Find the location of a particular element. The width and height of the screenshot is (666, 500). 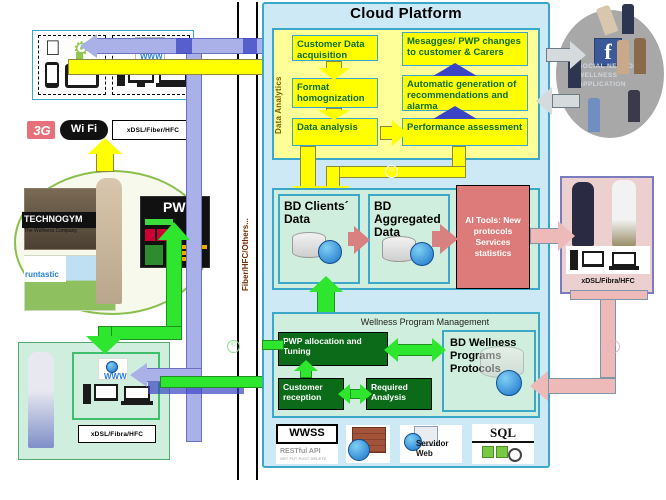

box-performance-assessment: Performance assessment is located at coordinates (465, 132).